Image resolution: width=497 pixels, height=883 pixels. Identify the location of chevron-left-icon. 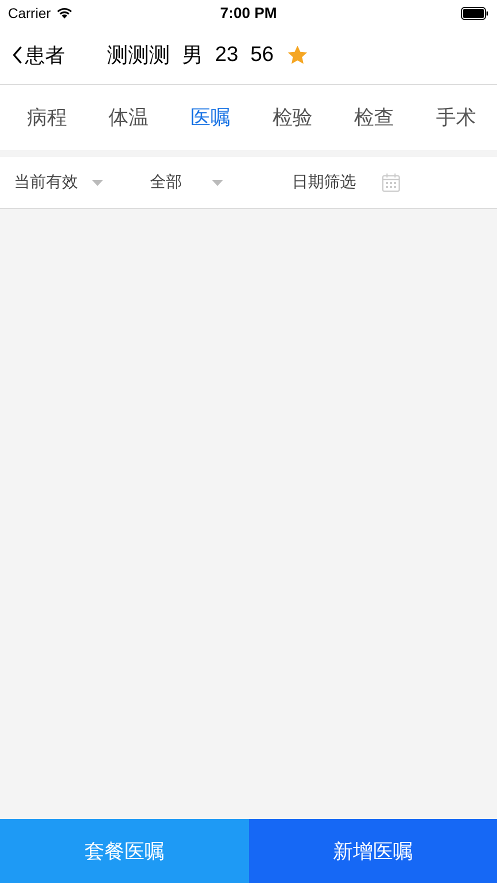
(17, 55).